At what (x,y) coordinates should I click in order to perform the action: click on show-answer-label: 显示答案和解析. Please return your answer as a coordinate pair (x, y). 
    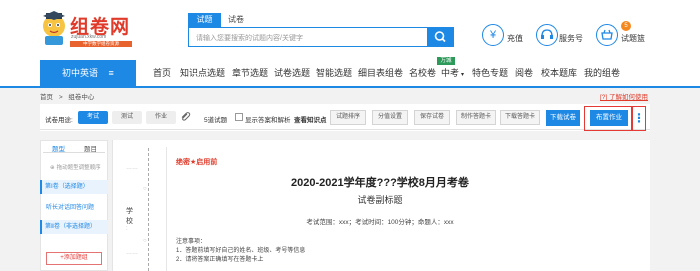
    Looking at the image, I should click on (268, 119).